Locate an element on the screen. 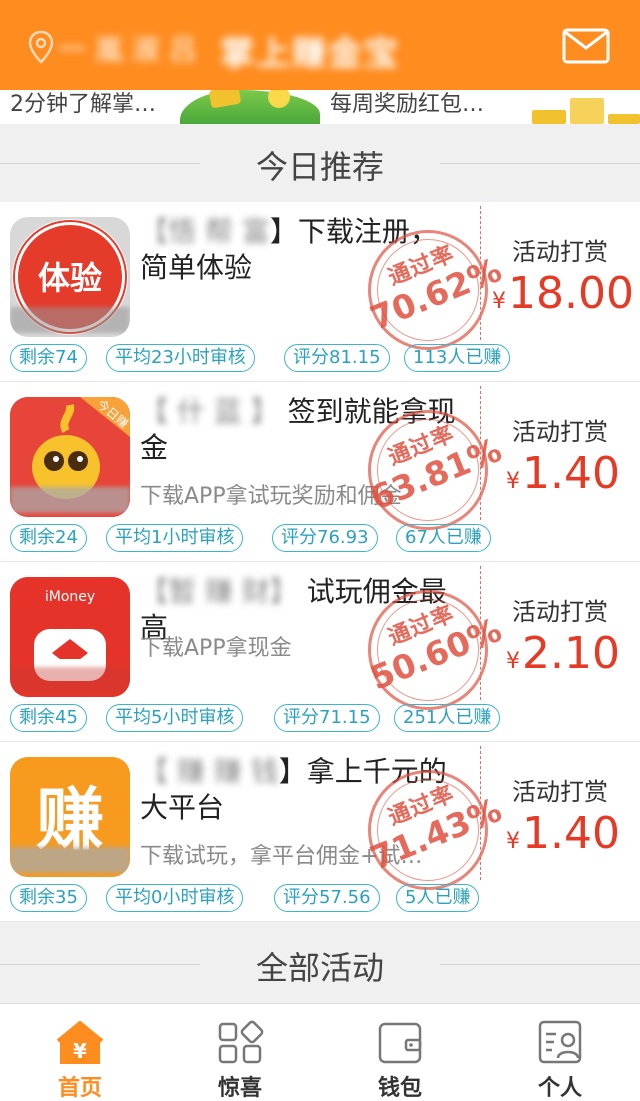 The width and height of the screenshot is (640, 1101). svg-text: 体验 is located at coordinates (70, 278).